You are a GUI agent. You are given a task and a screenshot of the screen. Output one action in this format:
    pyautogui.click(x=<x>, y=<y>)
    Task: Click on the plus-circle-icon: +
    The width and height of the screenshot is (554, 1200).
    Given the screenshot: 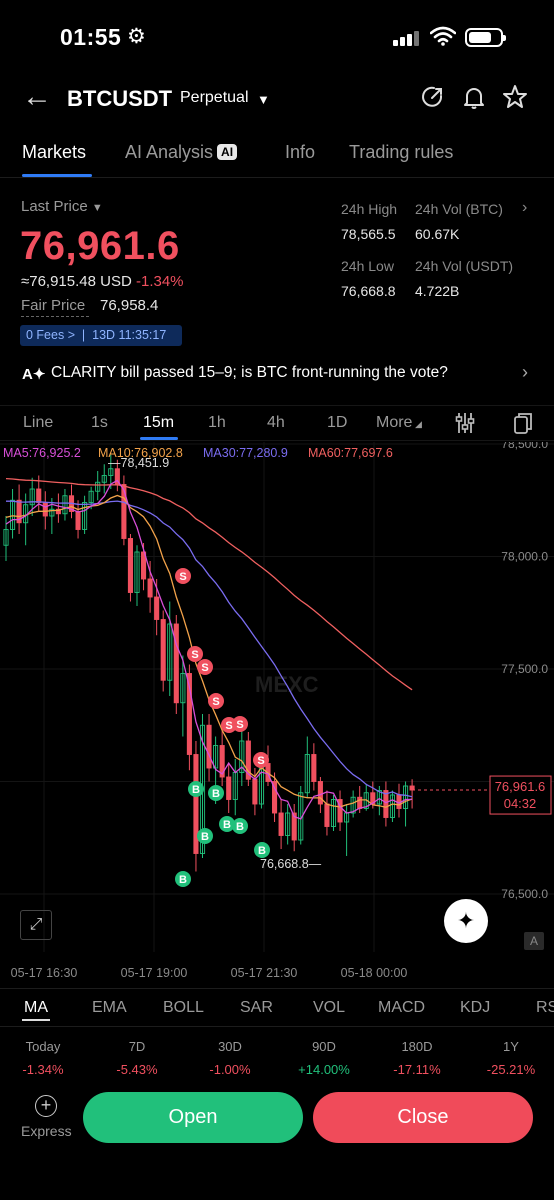 What is the action you would take?
    pyautogui.click(x=46, y=1106)
    